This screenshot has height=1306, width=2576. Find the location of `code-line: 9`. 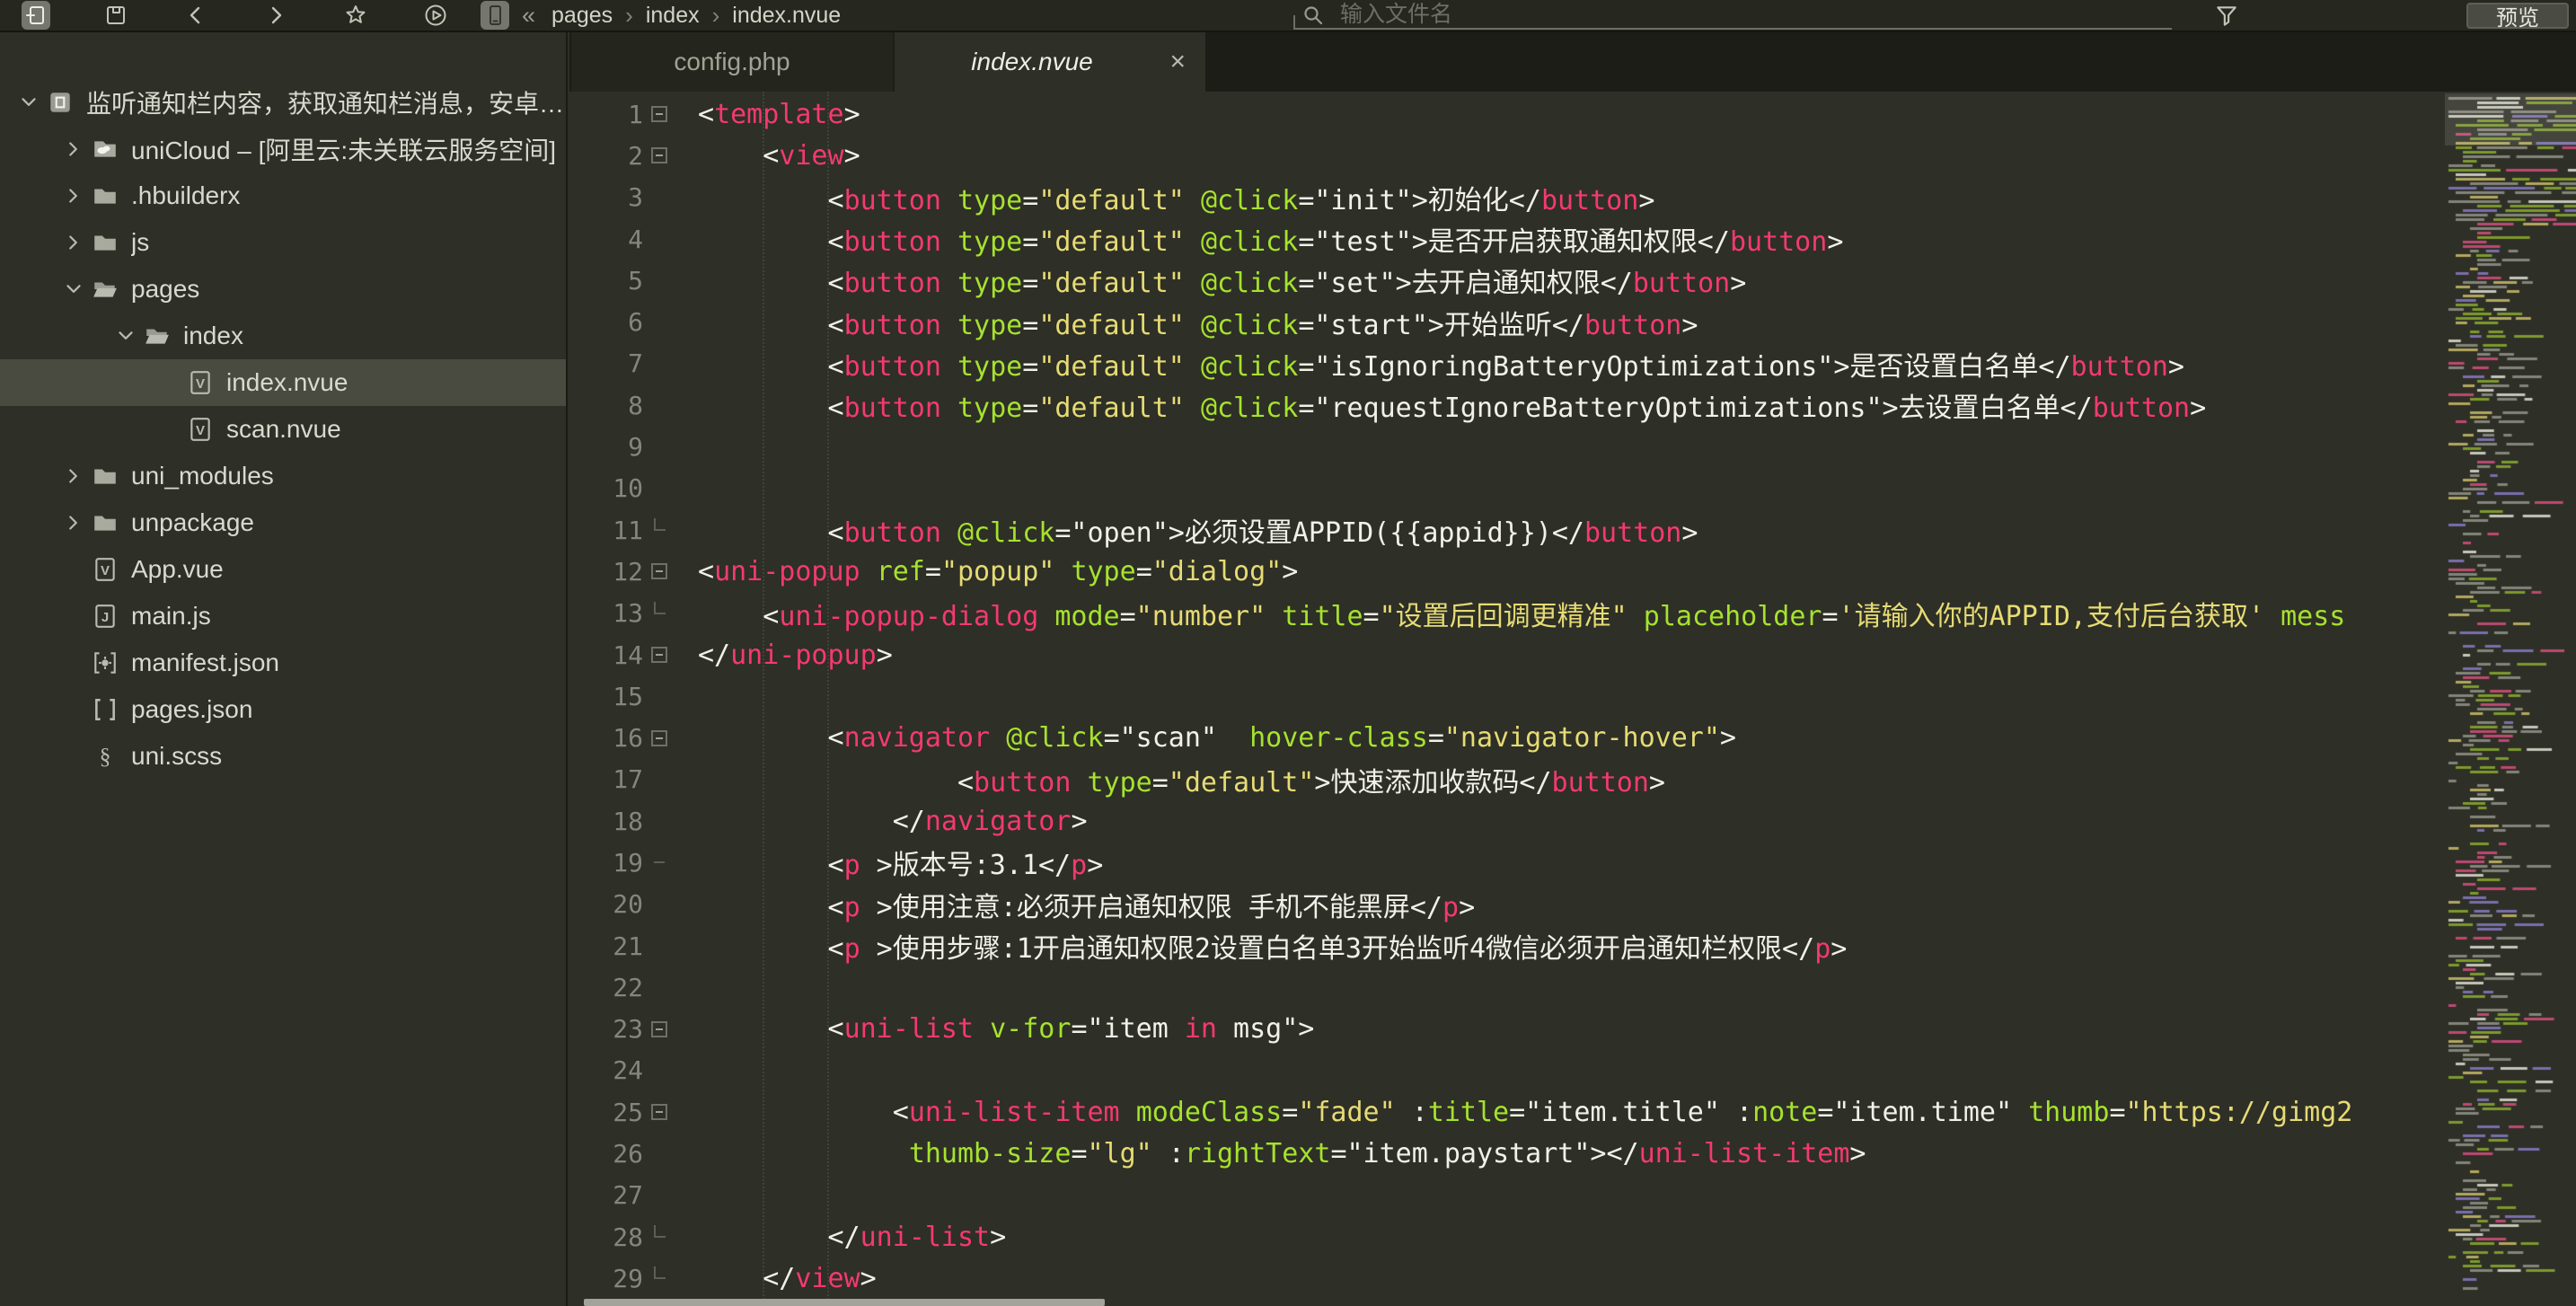

code-line: 9 is located at coordinates (1507, 446).